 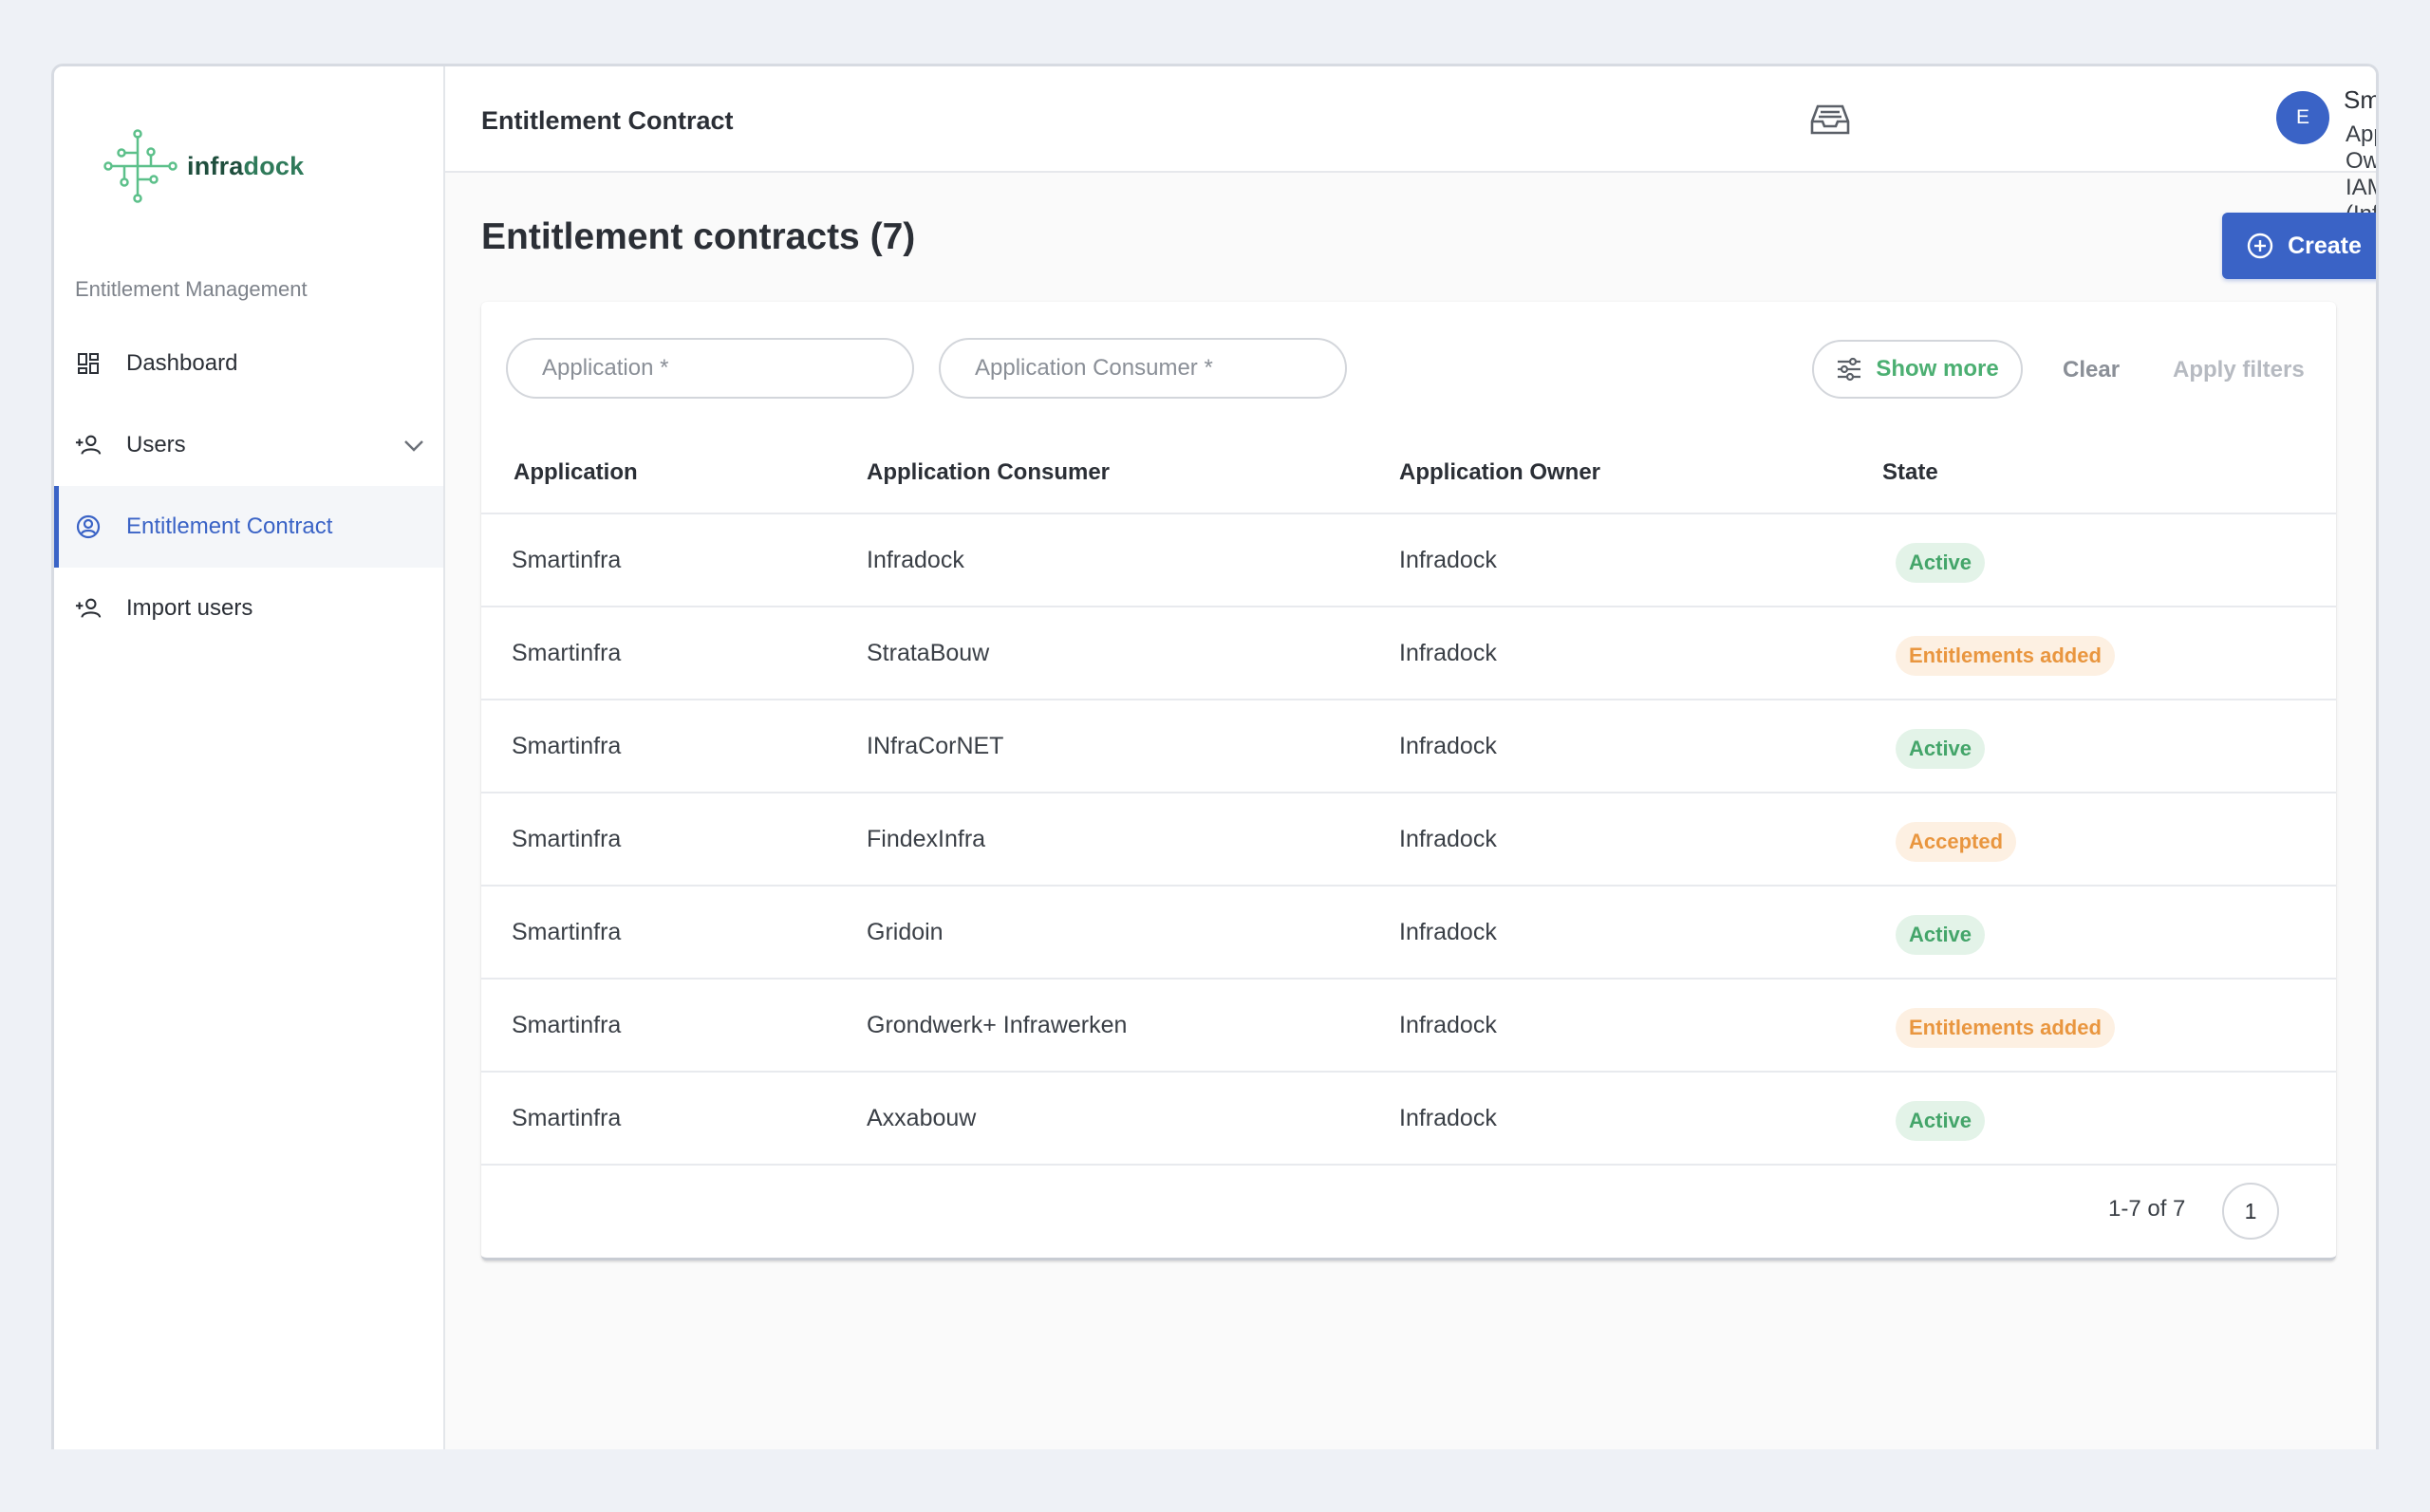 I want to click on sidebar-item-label: Users, so click(x=156, y=444).